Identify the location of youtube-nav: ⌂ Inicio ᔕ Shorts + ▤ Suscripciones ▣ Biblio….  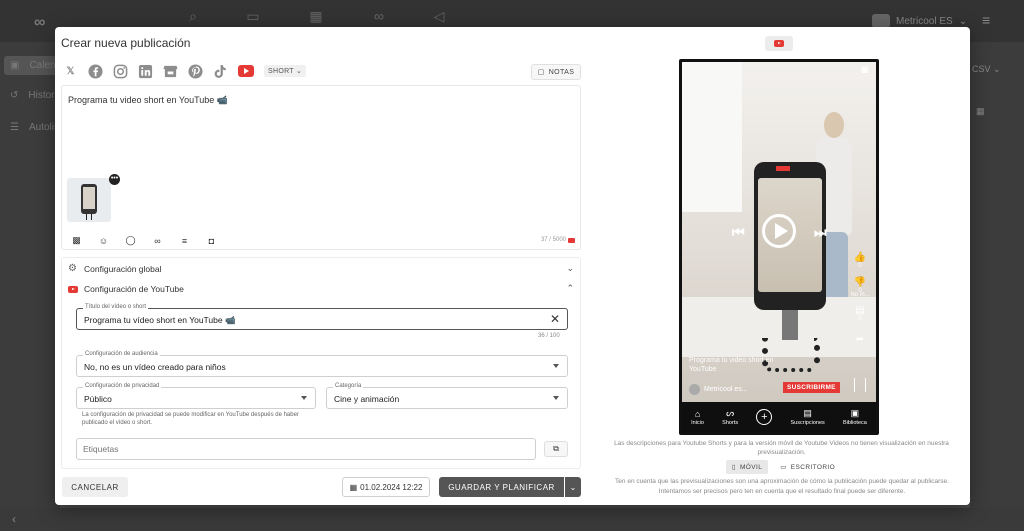
(779, 417).